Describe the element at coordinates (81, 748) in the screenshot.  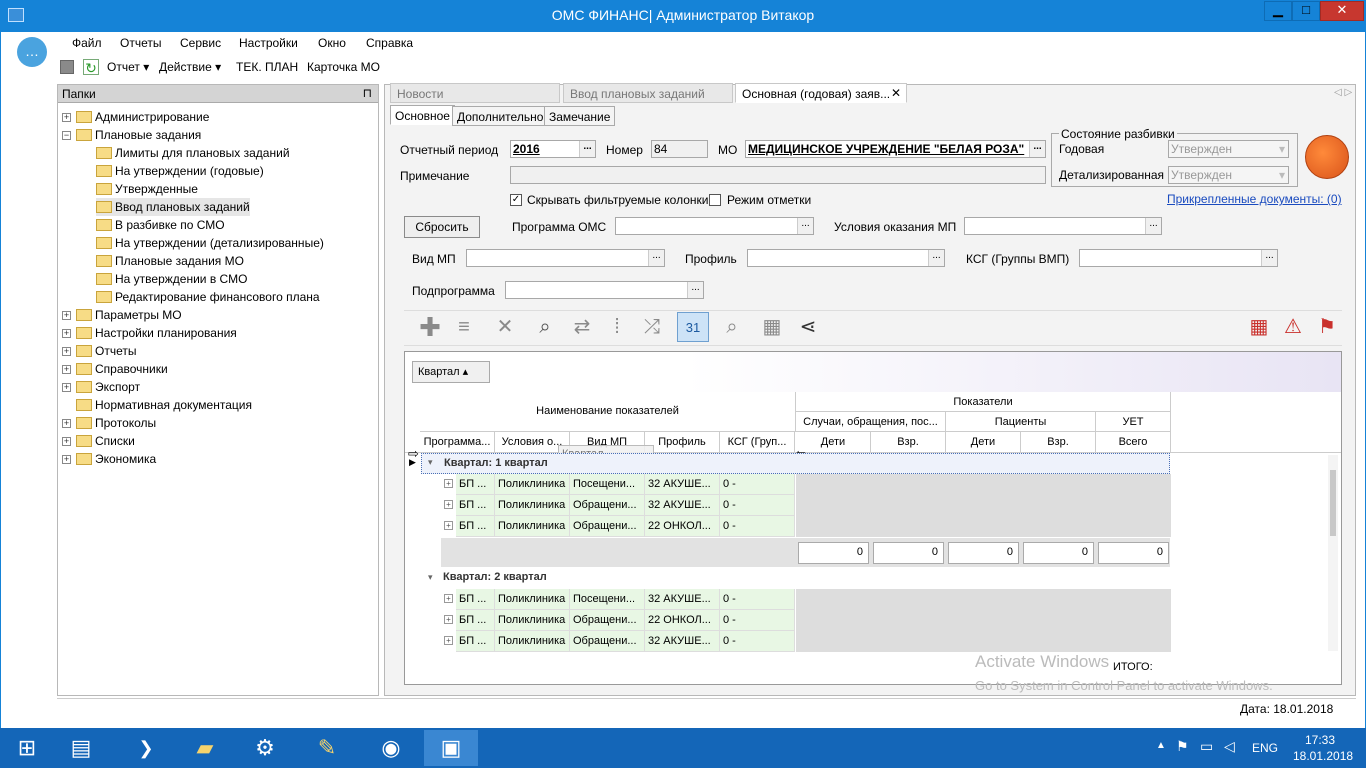
I see `explorer-app-icon: ▤` at that location.